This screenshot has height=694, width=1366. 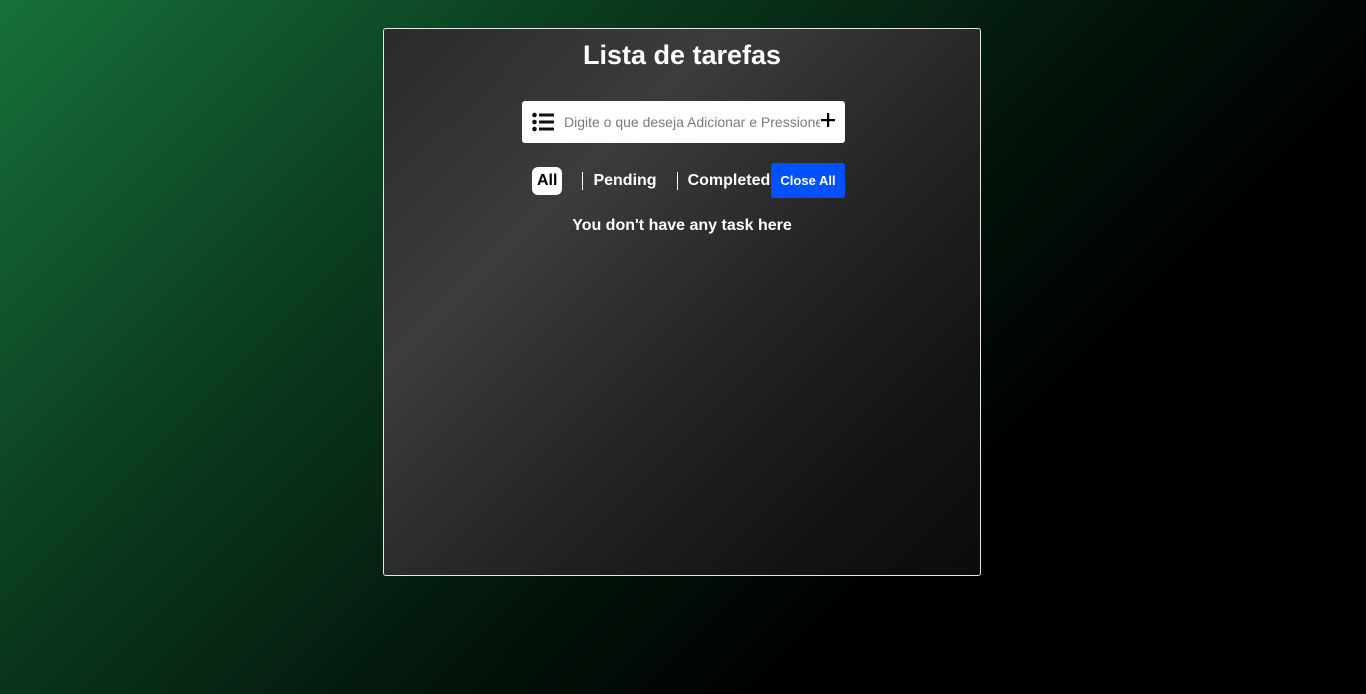 What do you see at coordinates (692, 122) in the screenshot?
I see `task-input` at bounding box center [692, 122].